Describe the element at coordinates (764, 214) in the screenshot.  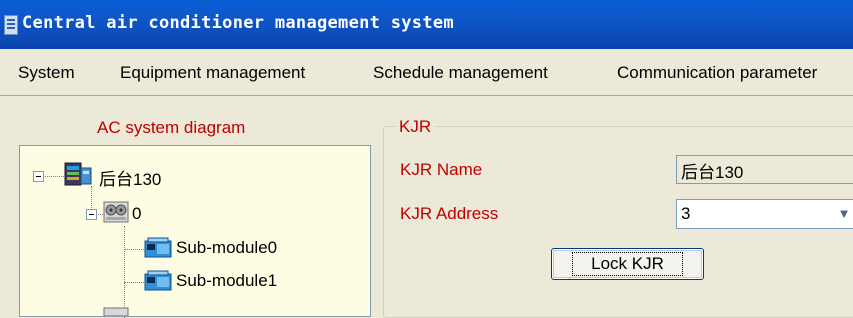
I see `kjr-address-select: 3` at that location.